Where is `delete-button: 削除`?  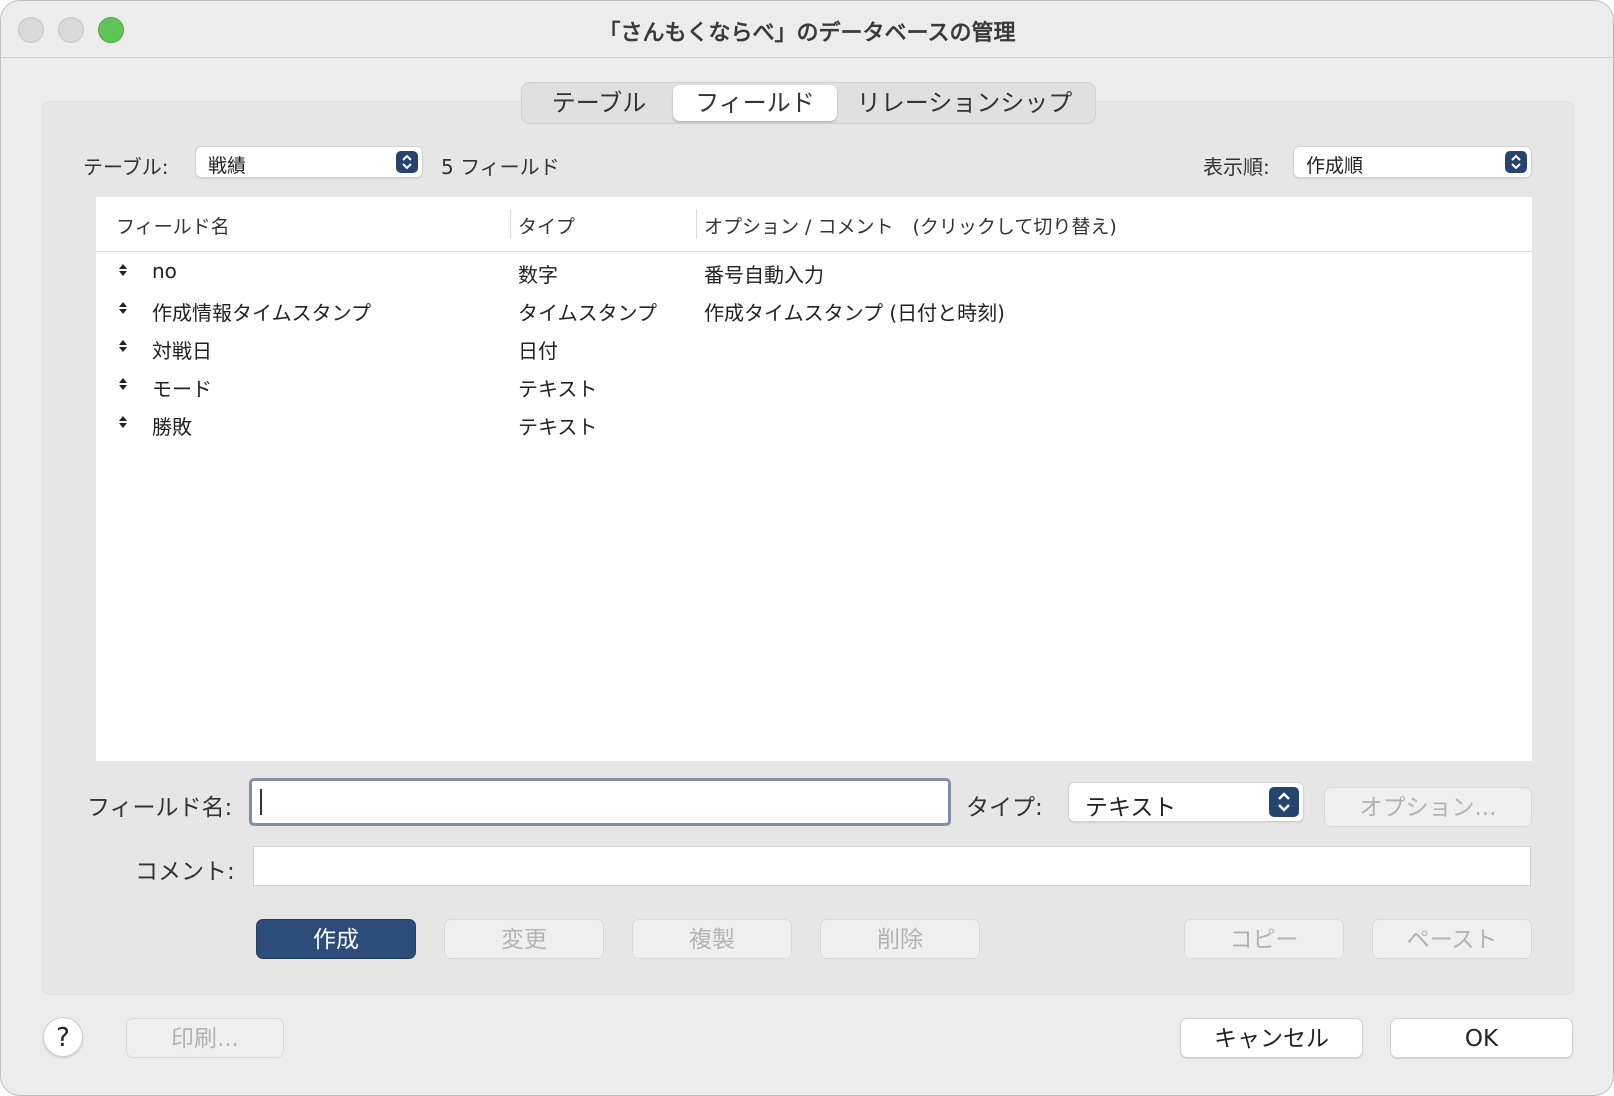 delete-button: 削除 is located at coordinates (900, 939).